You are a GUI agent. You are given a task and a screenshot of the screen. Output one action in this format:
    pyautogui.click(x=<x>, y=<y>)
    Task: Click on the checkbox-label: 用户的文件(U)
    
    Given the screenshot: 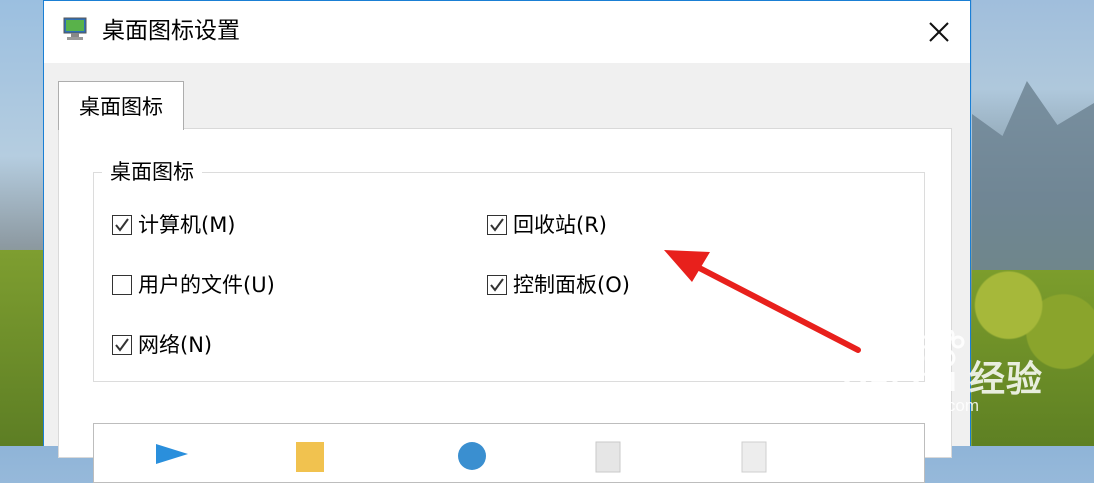 What is the action you would take?
    pyautogui.click(x=206, y=285)
    